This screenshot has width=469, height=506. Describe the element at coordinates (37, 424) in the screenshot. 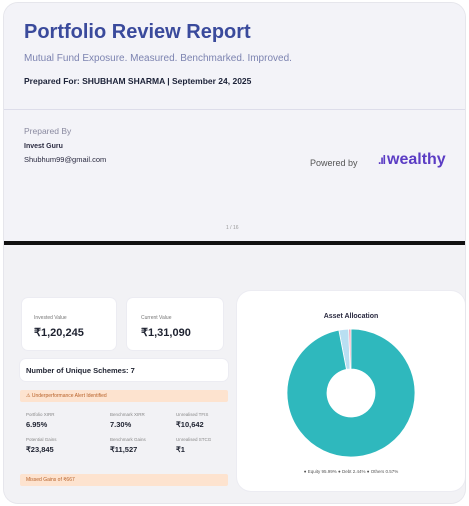

I see `metric-value: 6.95%` at that location.